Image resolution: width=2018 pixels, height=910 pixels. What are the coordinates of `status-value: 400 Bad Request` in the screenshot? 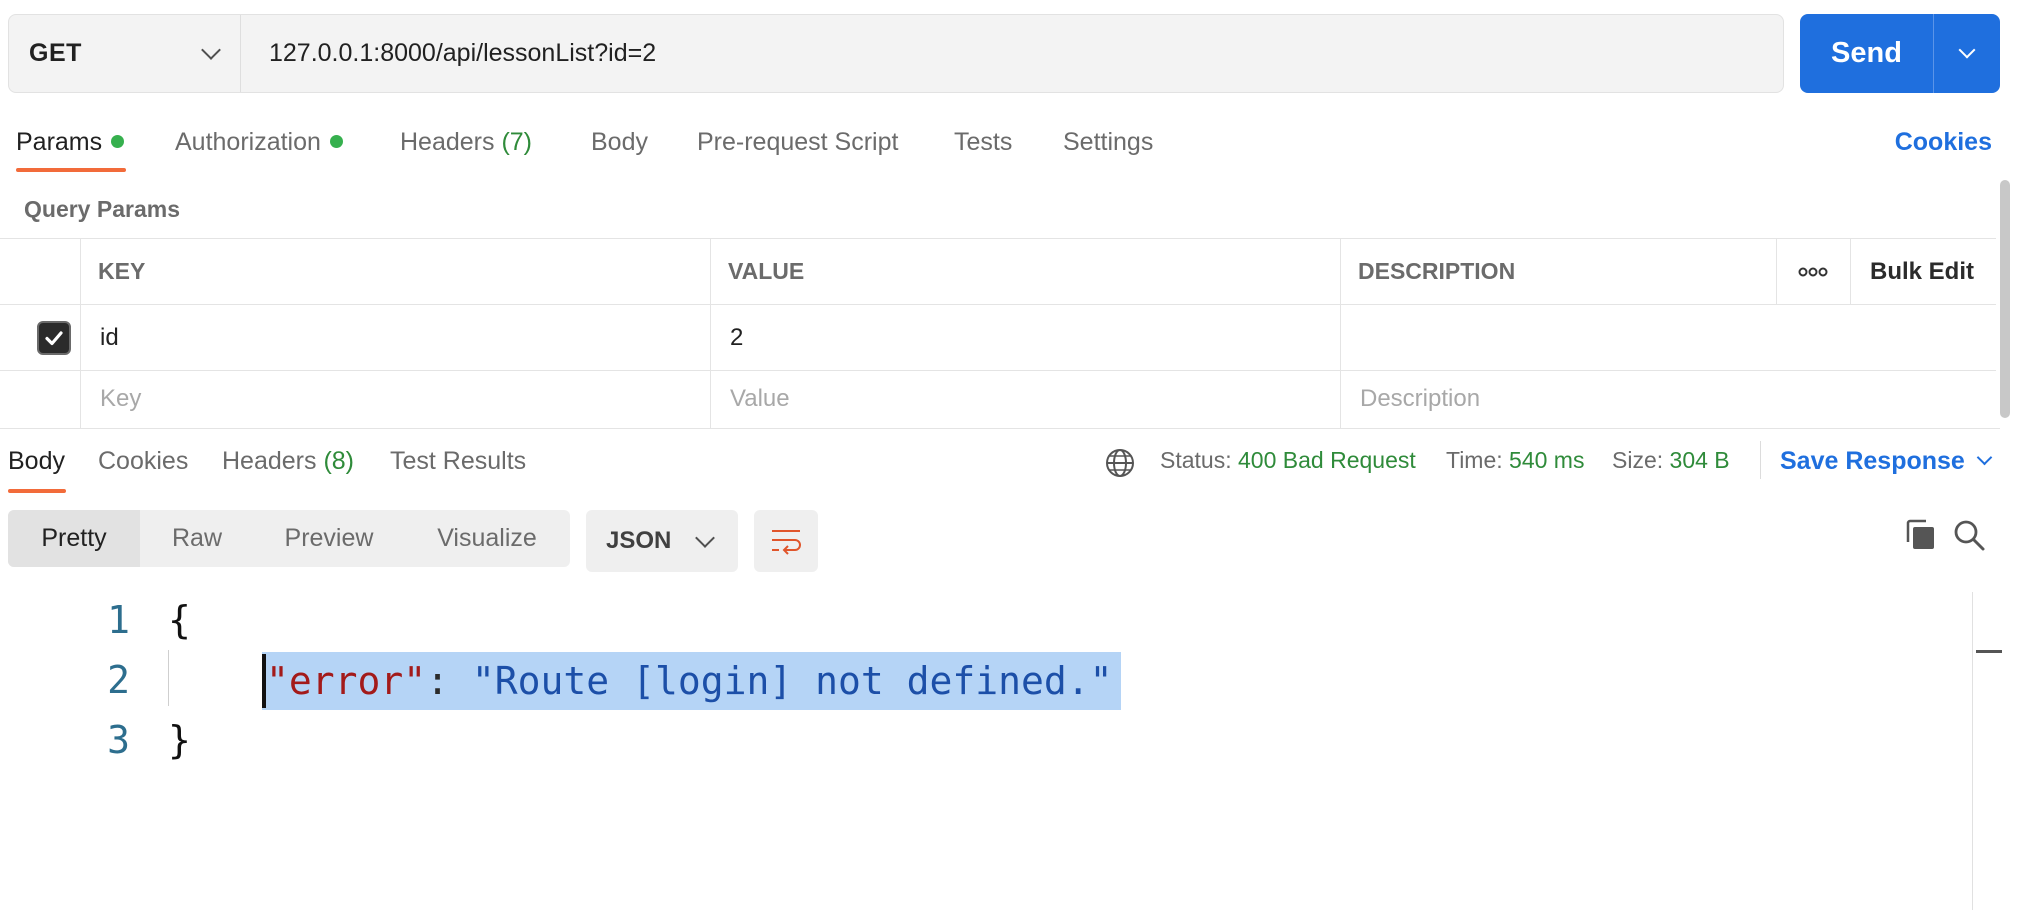 It's located at (1327, 460).